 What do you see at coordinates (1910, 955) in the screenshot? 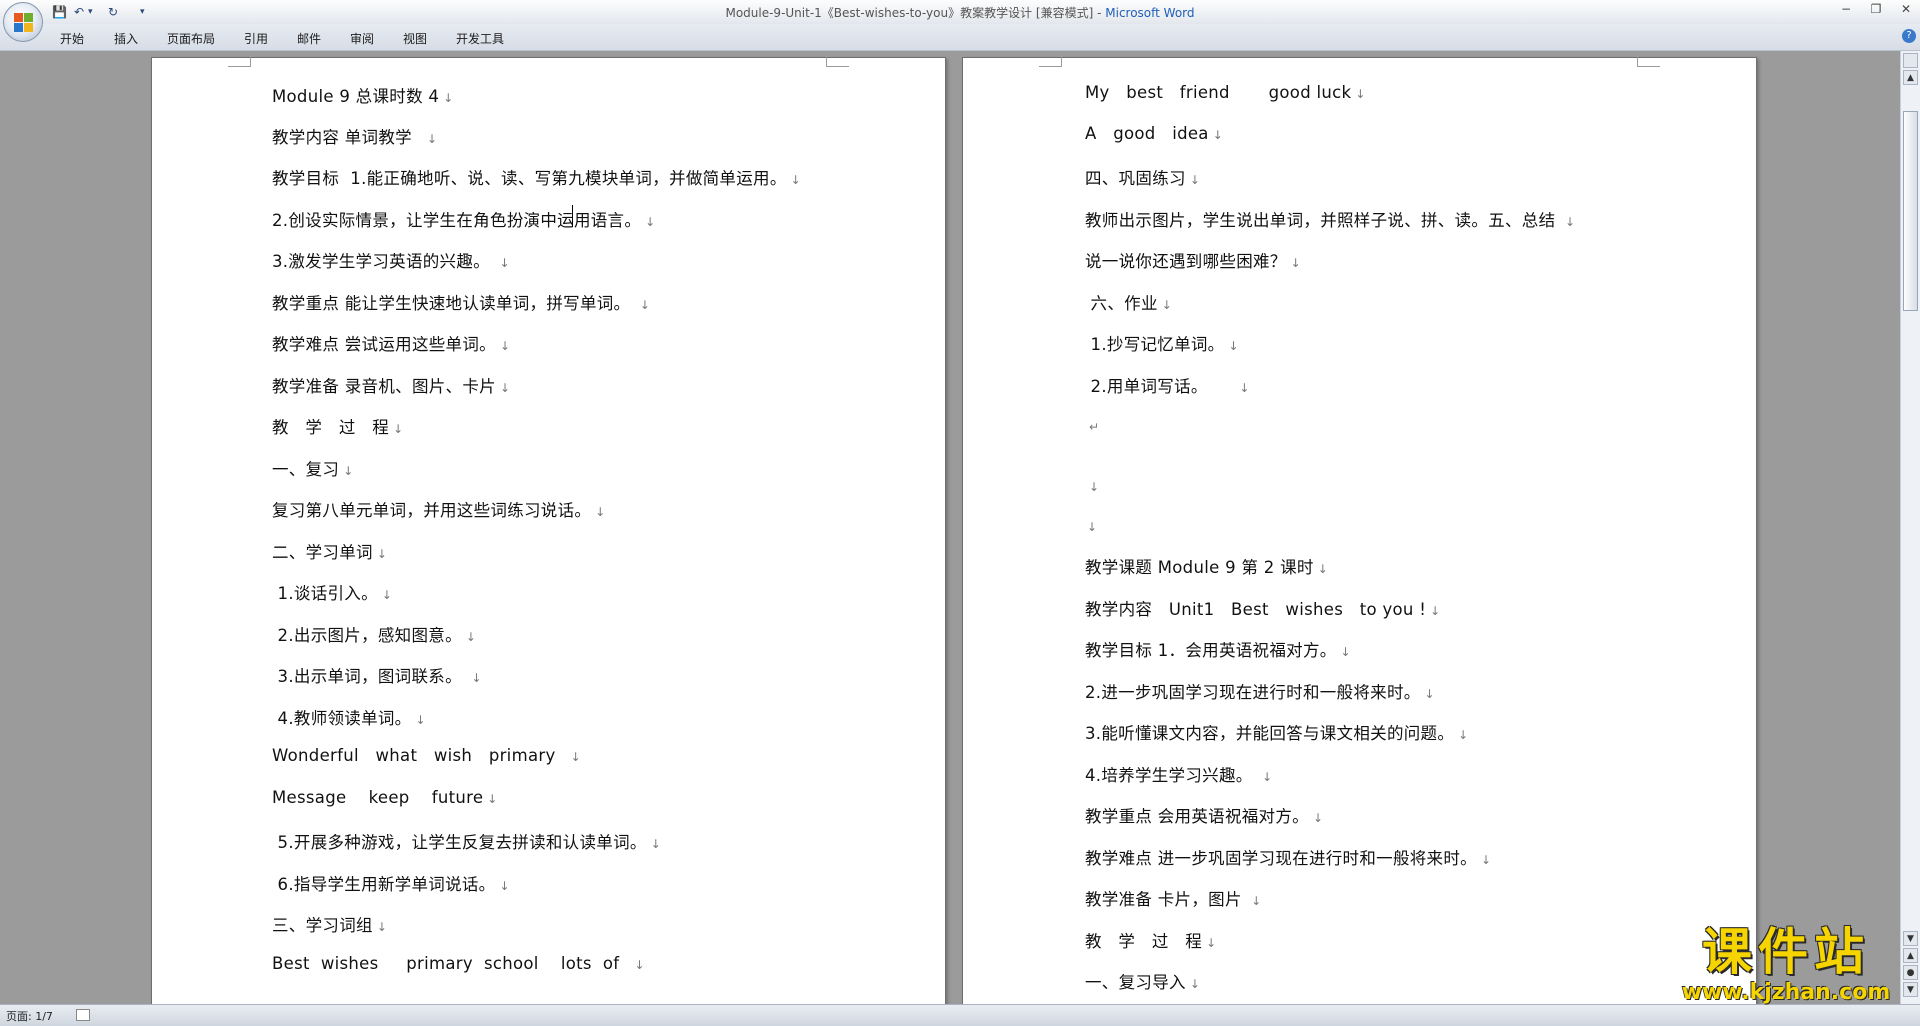
I see `previous-page-icon: ▲` at bounding box center [1910, 955].